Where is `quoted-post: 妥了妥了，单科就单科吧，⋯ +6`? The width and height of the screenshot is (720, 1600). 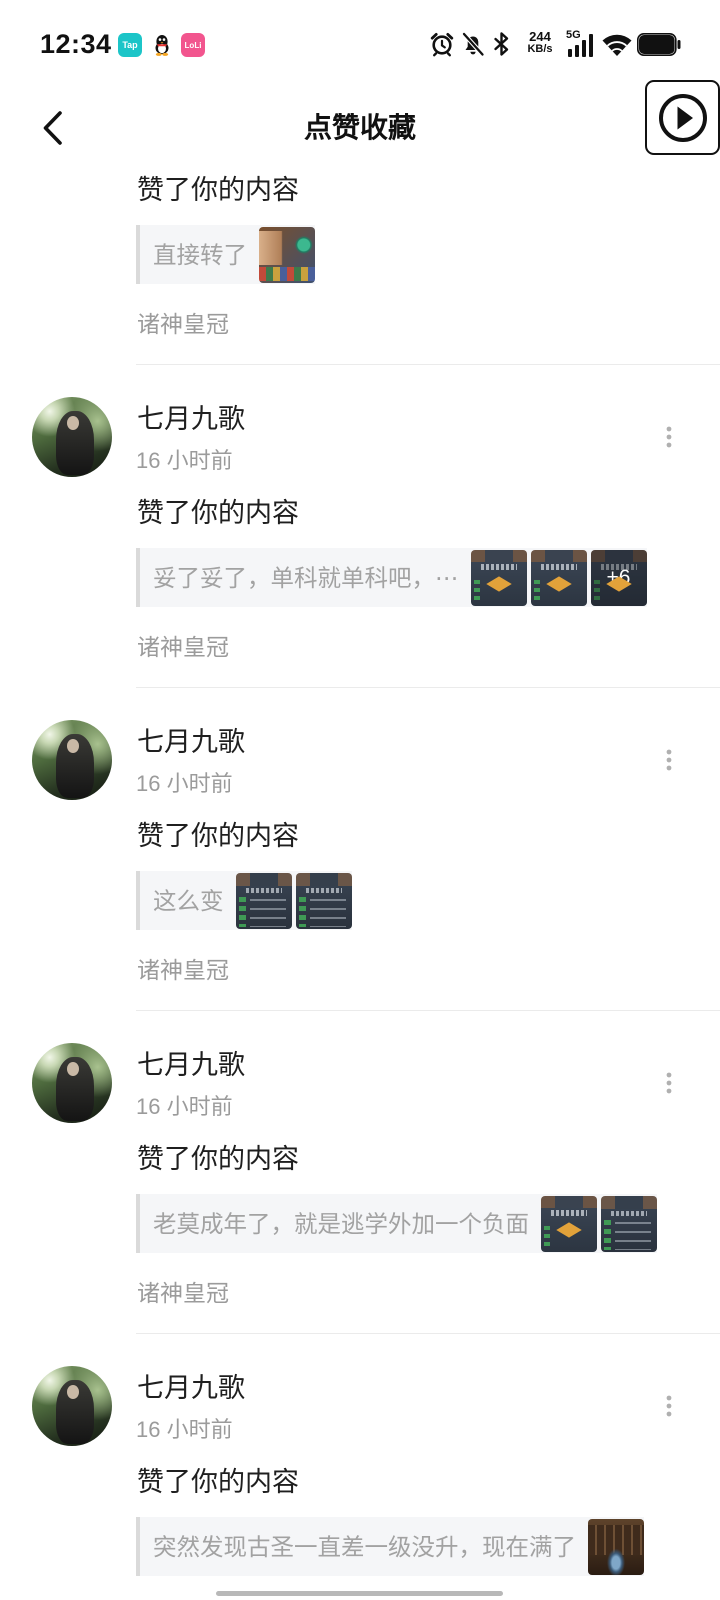 quoted-post: 妥了妥了，单科就单科吧，⋯ +6 is located at coordinates (391, 577).